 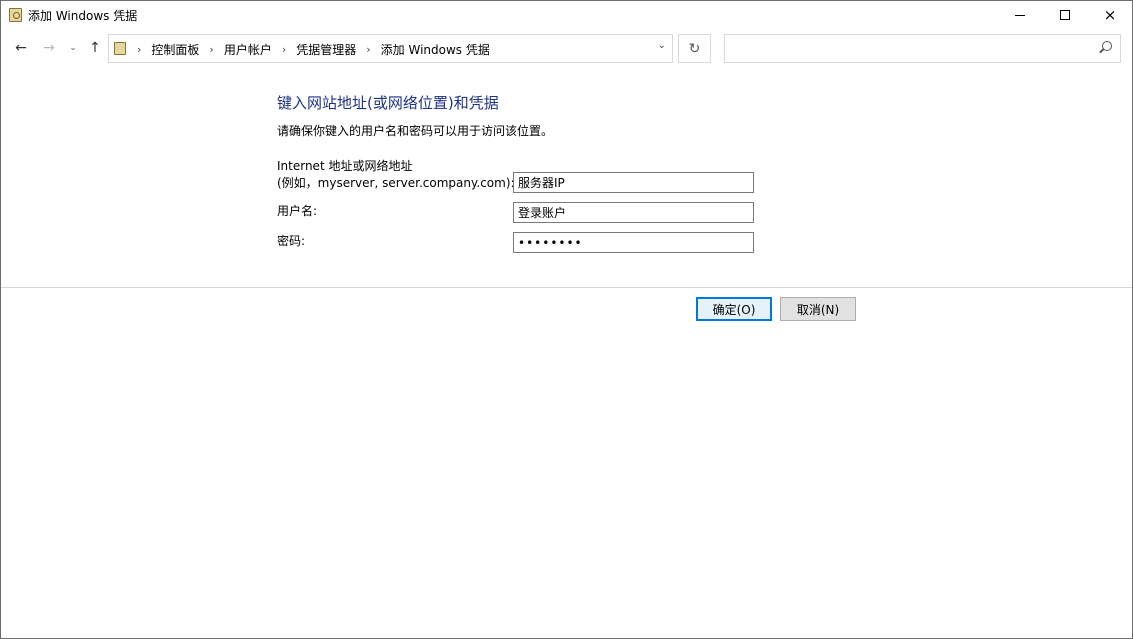 I want to click on arrow-left-icon: ←, so click(x=21, y=48).